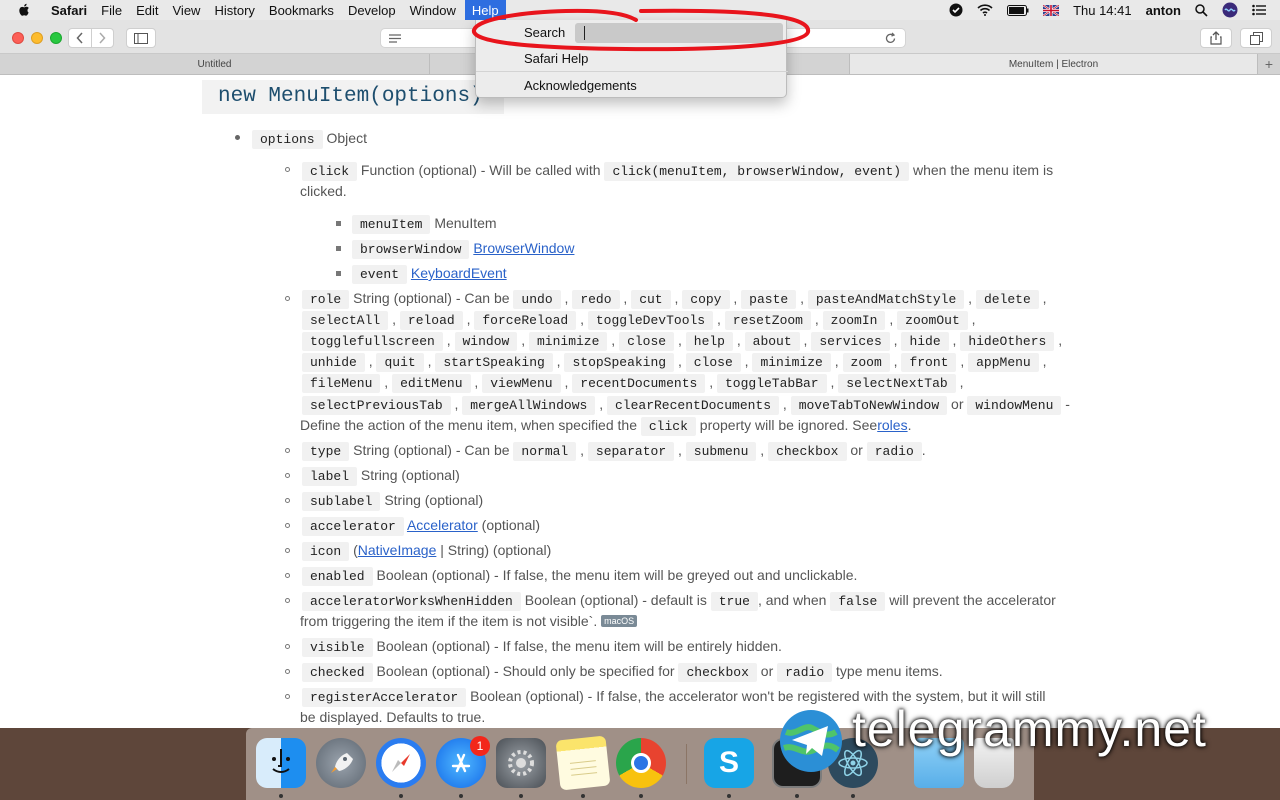 This screenshot has height=800, width=1280. What do you see at coordinates (890, 38) in the screenshot?
I see `reload-icon` at bounding box center [890, 38].